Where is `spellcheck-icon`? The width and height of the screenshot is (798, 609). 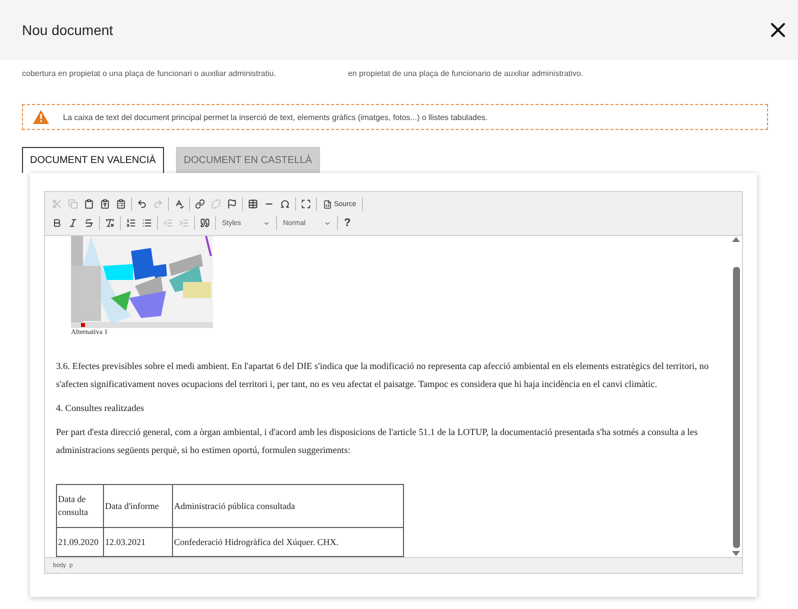 spellcheck-icon is located at coordinates (179, 204).